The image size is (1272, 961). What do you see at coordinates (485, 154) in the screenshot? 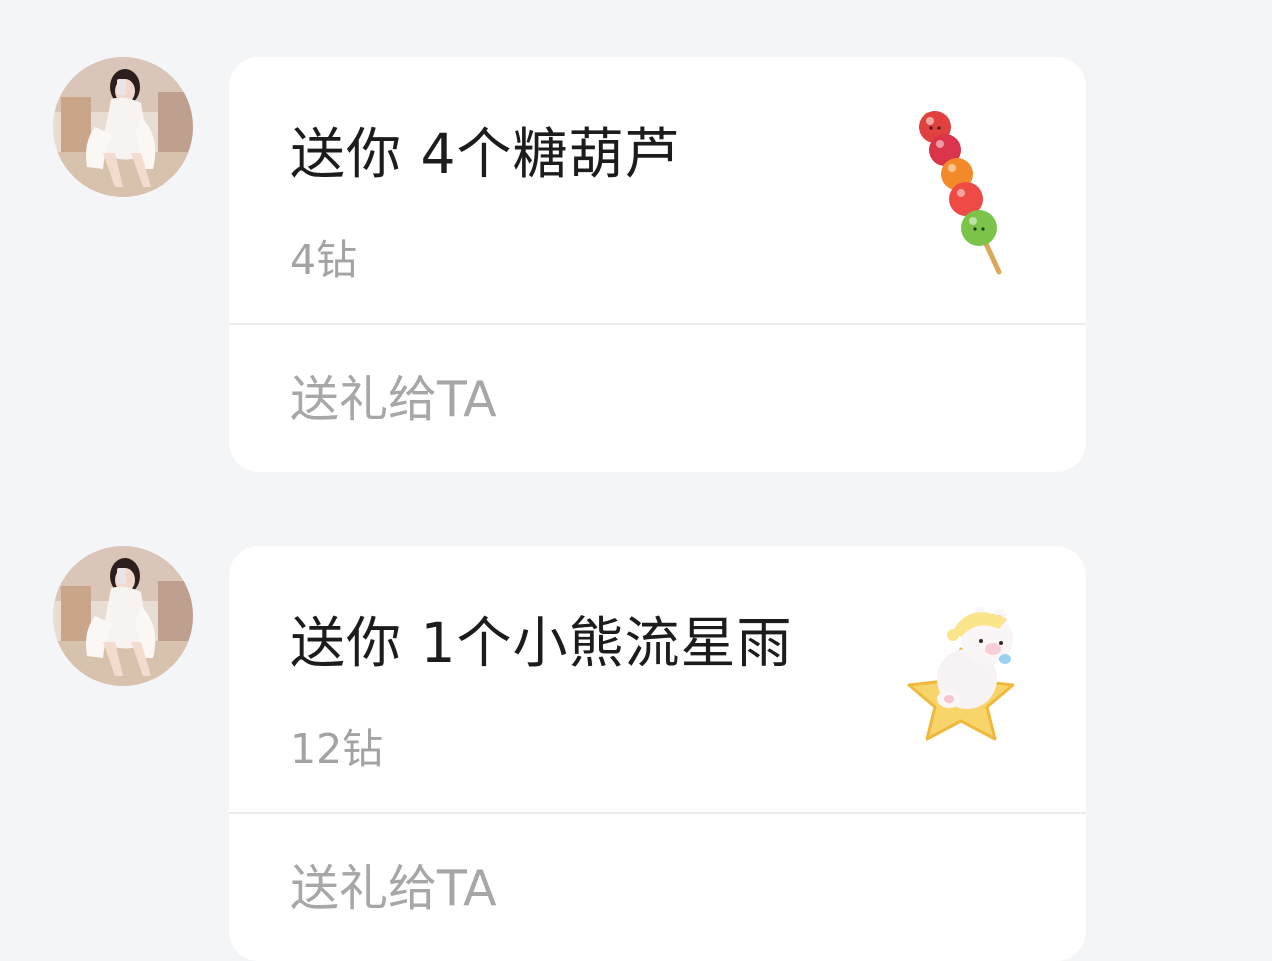
I see `gift-title: 送你 4个糖葫芦` at bounding box center [485, 154].